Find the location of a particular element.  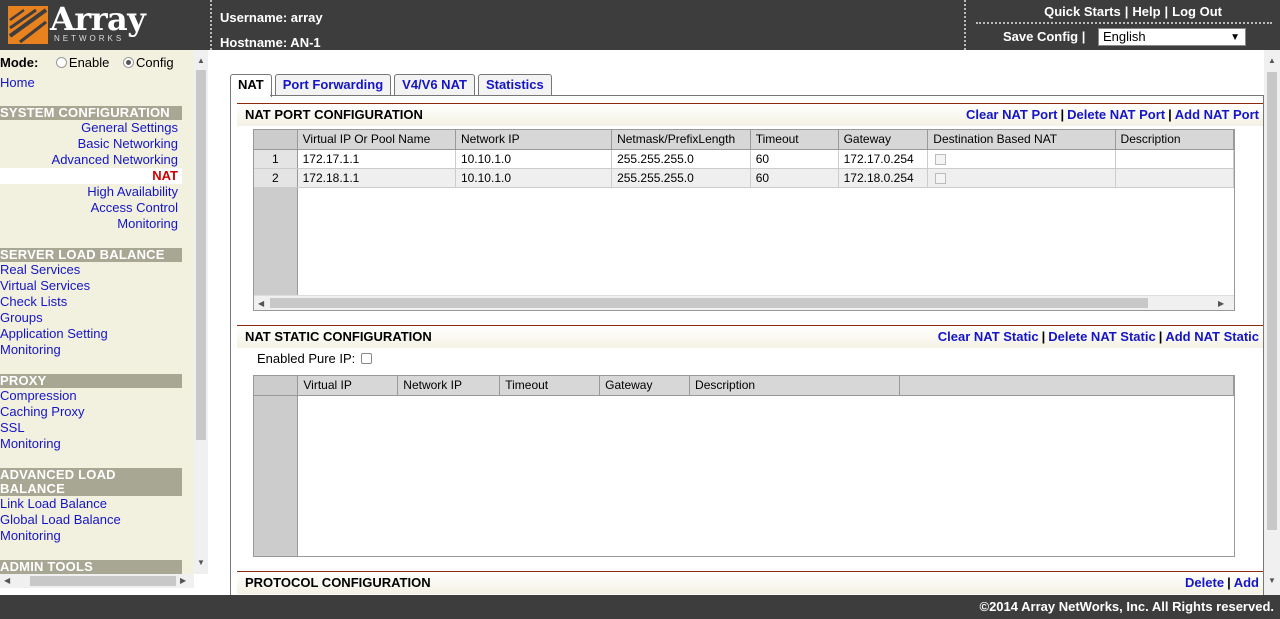

alb-header: ADVANCED LOAD BALANCE is located at coordinates (91, 482).